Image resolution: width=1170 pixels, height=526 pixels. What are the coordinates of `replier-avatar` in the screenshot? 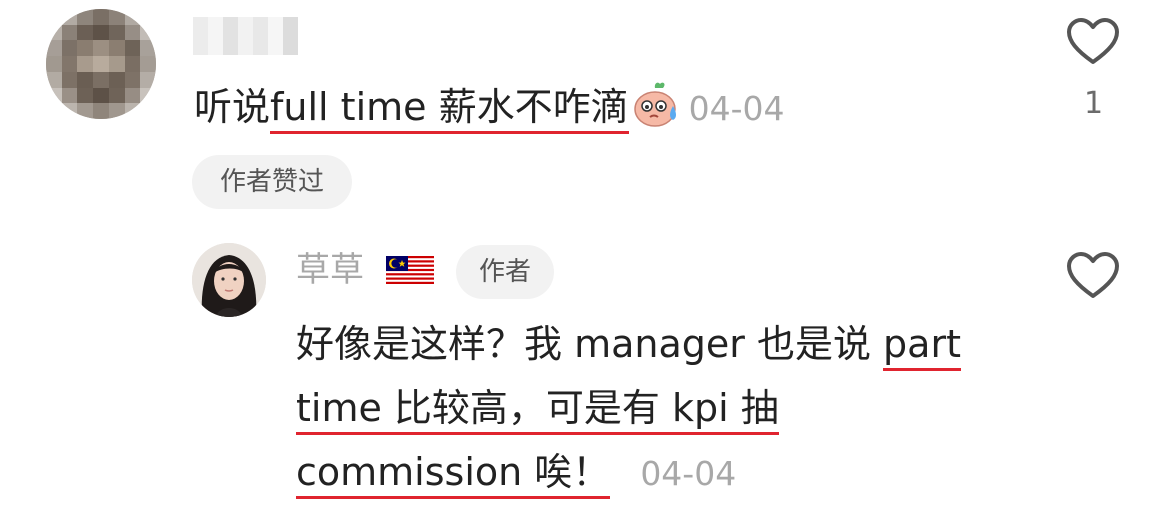 It's located at (229, 280).